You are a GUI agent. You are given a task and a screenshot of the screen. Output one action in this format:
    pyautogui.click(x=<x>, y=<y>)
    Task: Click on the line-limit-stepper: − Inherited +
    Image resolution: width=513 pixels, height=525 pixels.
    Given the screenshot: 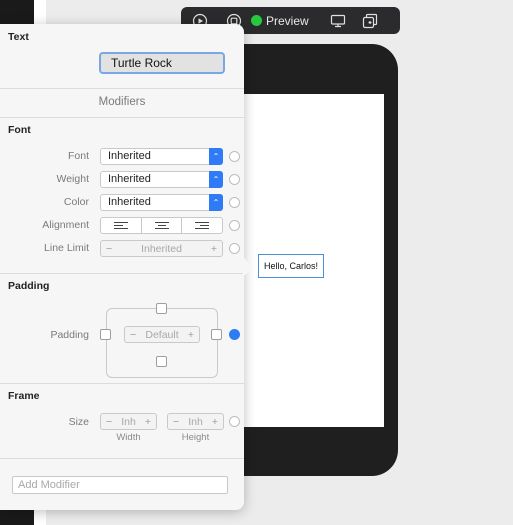 What is the action you would take?
    pyautogui.click(x=161, y=248)
    